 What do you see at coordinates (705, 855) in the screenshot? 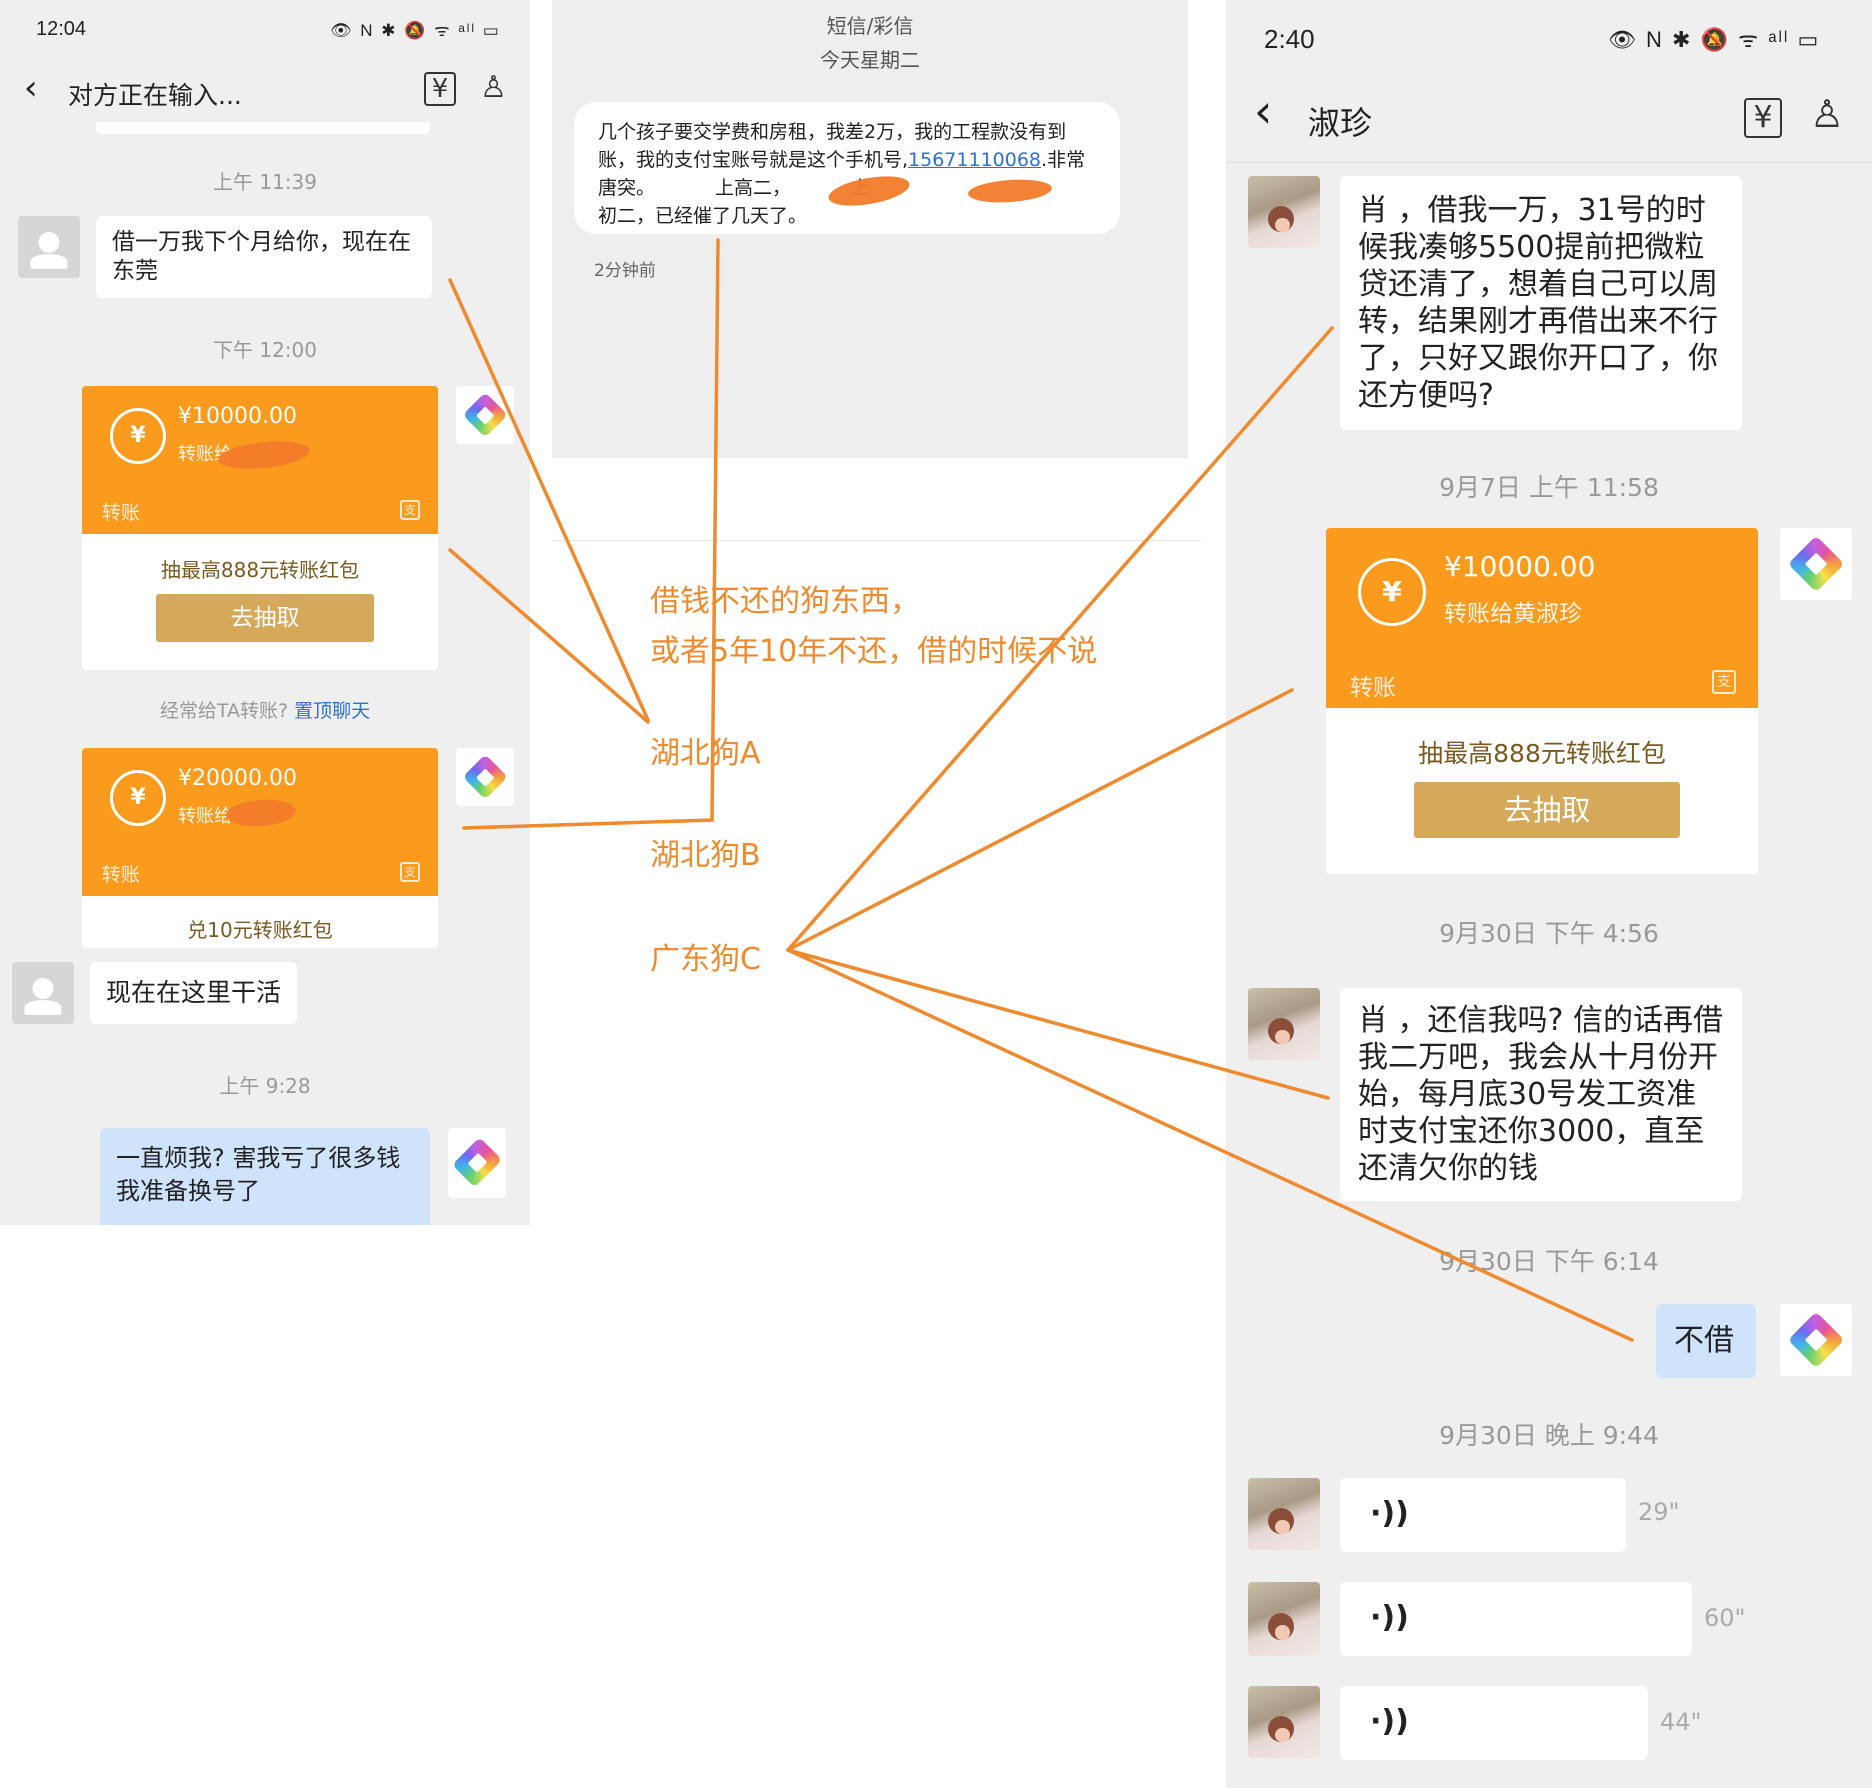
I see `label-dog-b: 湖北狗B` at bounding box center [705, 855].